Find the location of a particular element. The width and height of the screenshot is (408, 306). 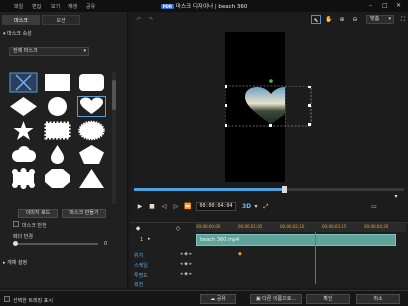

zoom-select: 맞춤 ▾ is located at coordinates (380, 19).